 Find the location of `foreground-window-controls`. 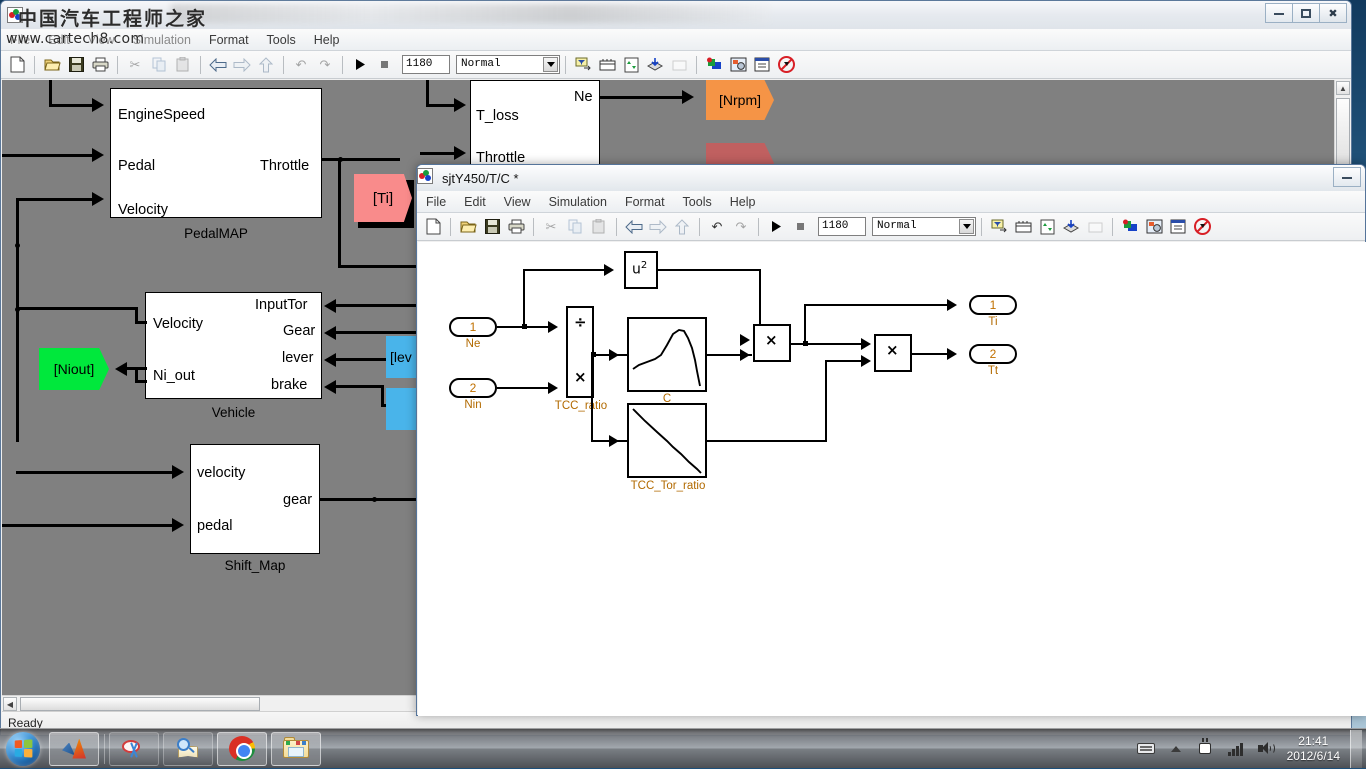

foreground-window-controls is located at coordinates (1347, 177).